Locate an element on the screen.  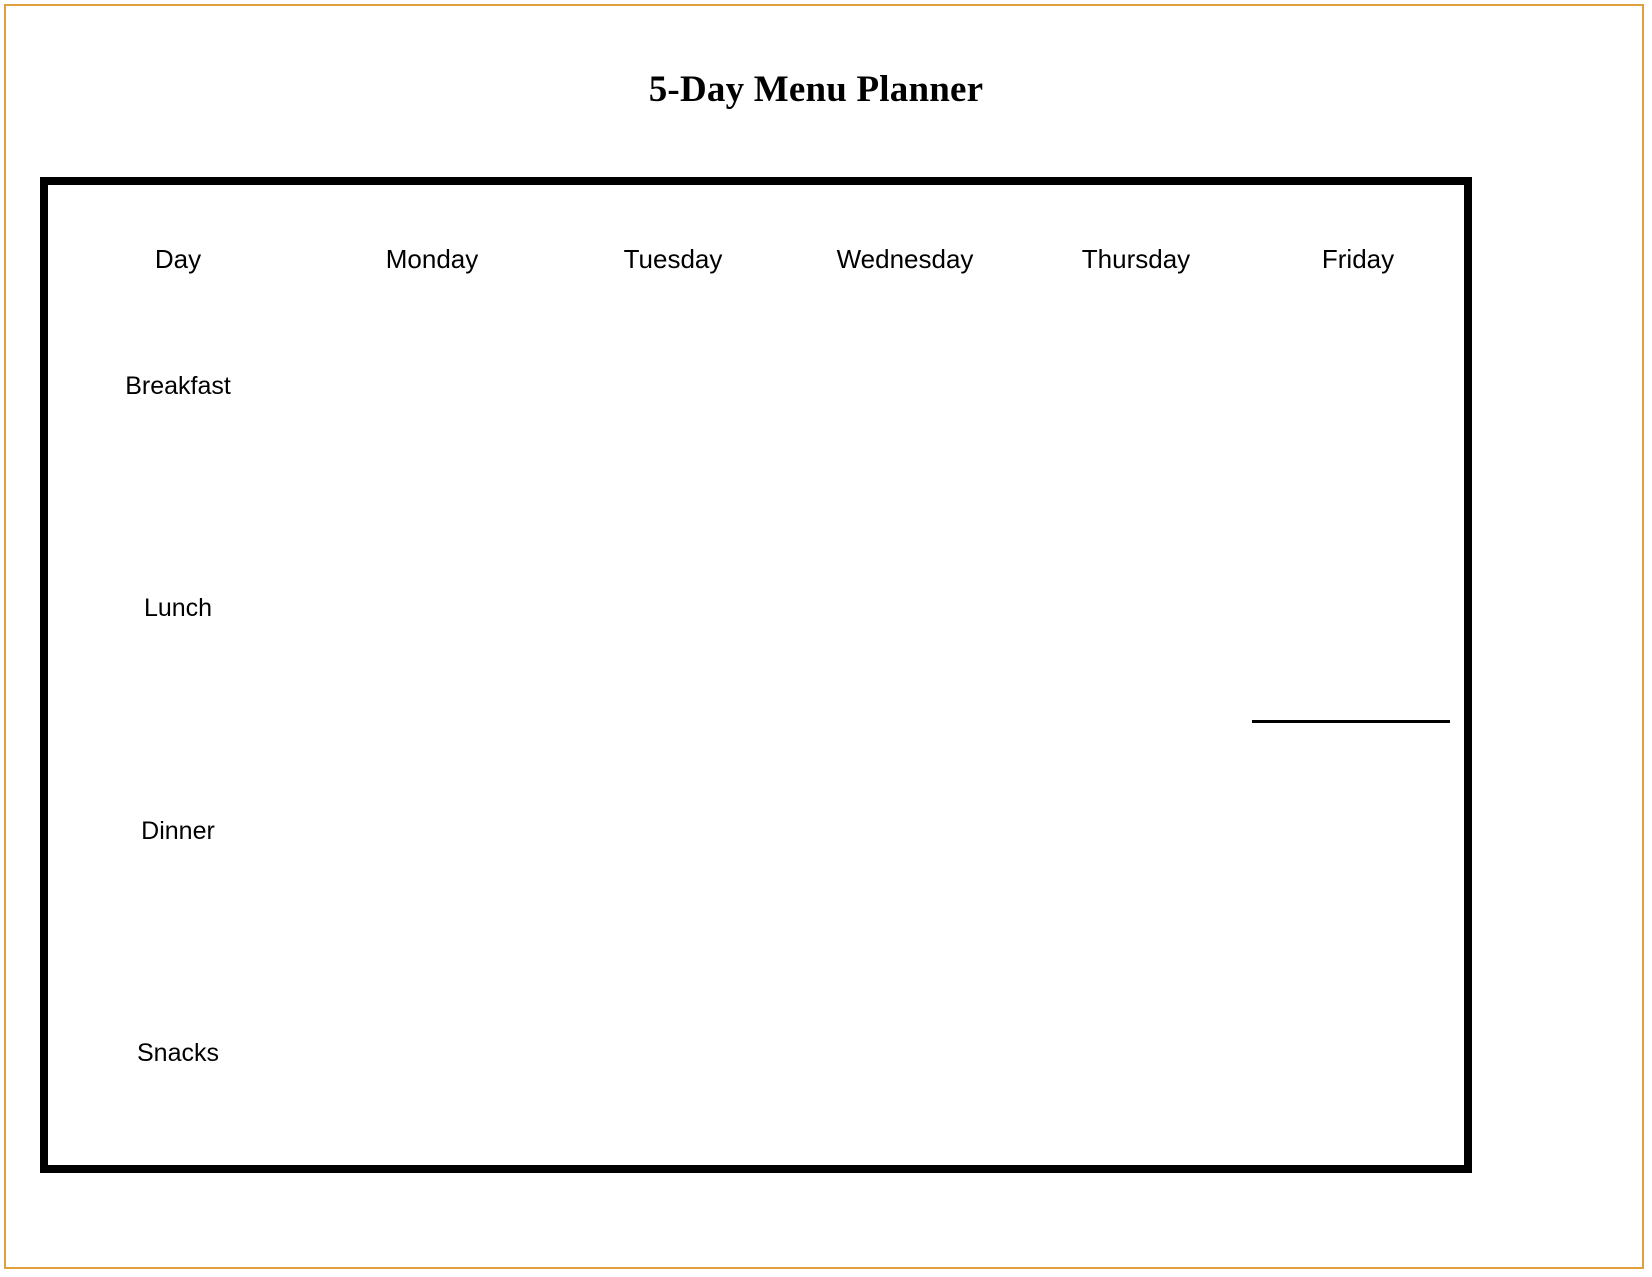
cell-snacks-friday is located at coordinates (1358, 1053).